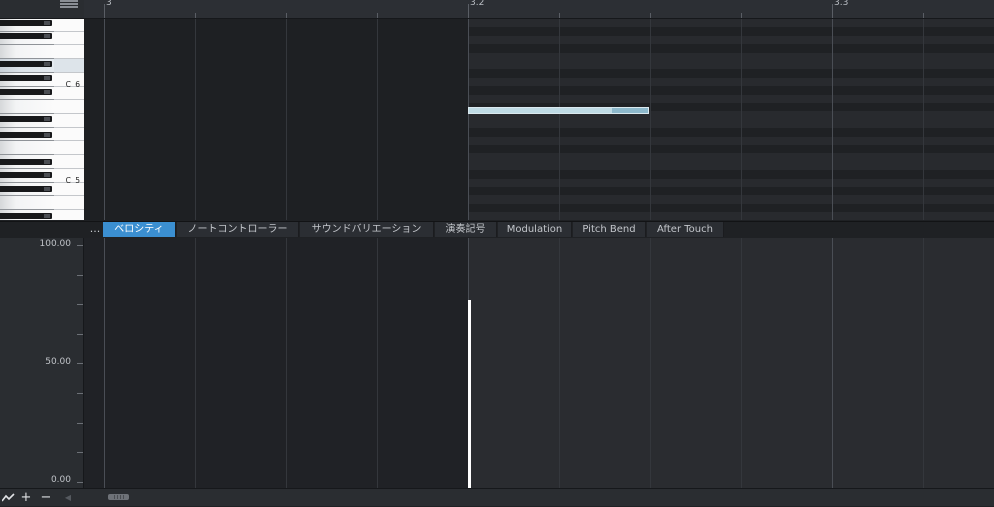  Describe the element at coordinates (46, 497) in the screenshot. I see `minus-icon: −` at that location.